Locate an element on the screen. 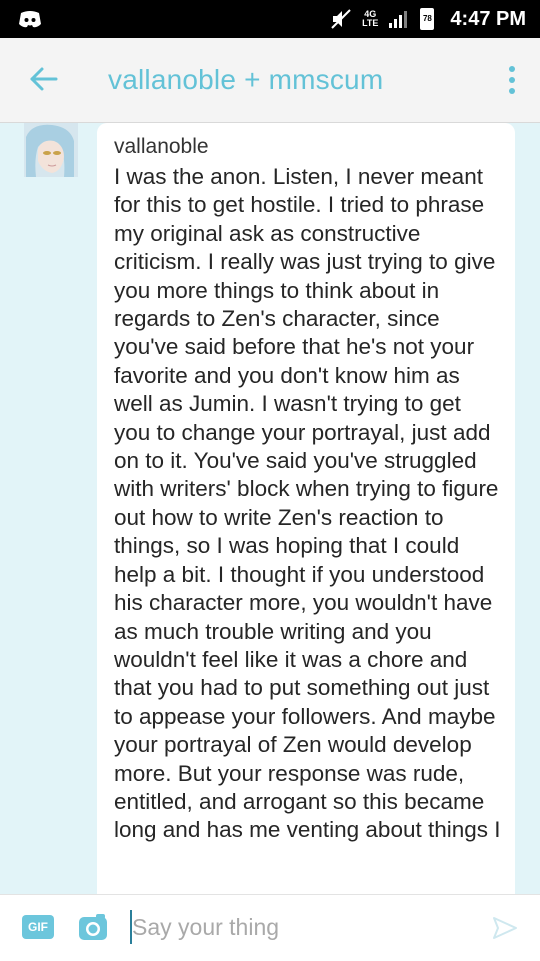 This screenshot has height=961, width=540. more-vertical-icon is located at coordinates (512, 80).